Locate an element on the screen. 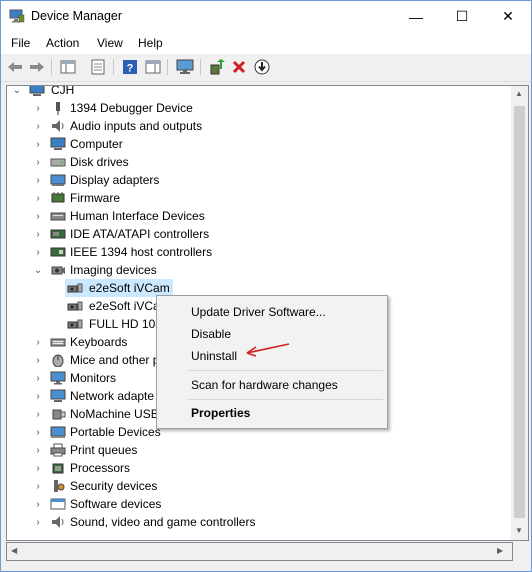  tree-item-label: IEEE 1394 host controllers is located at coordinates (141, 252).